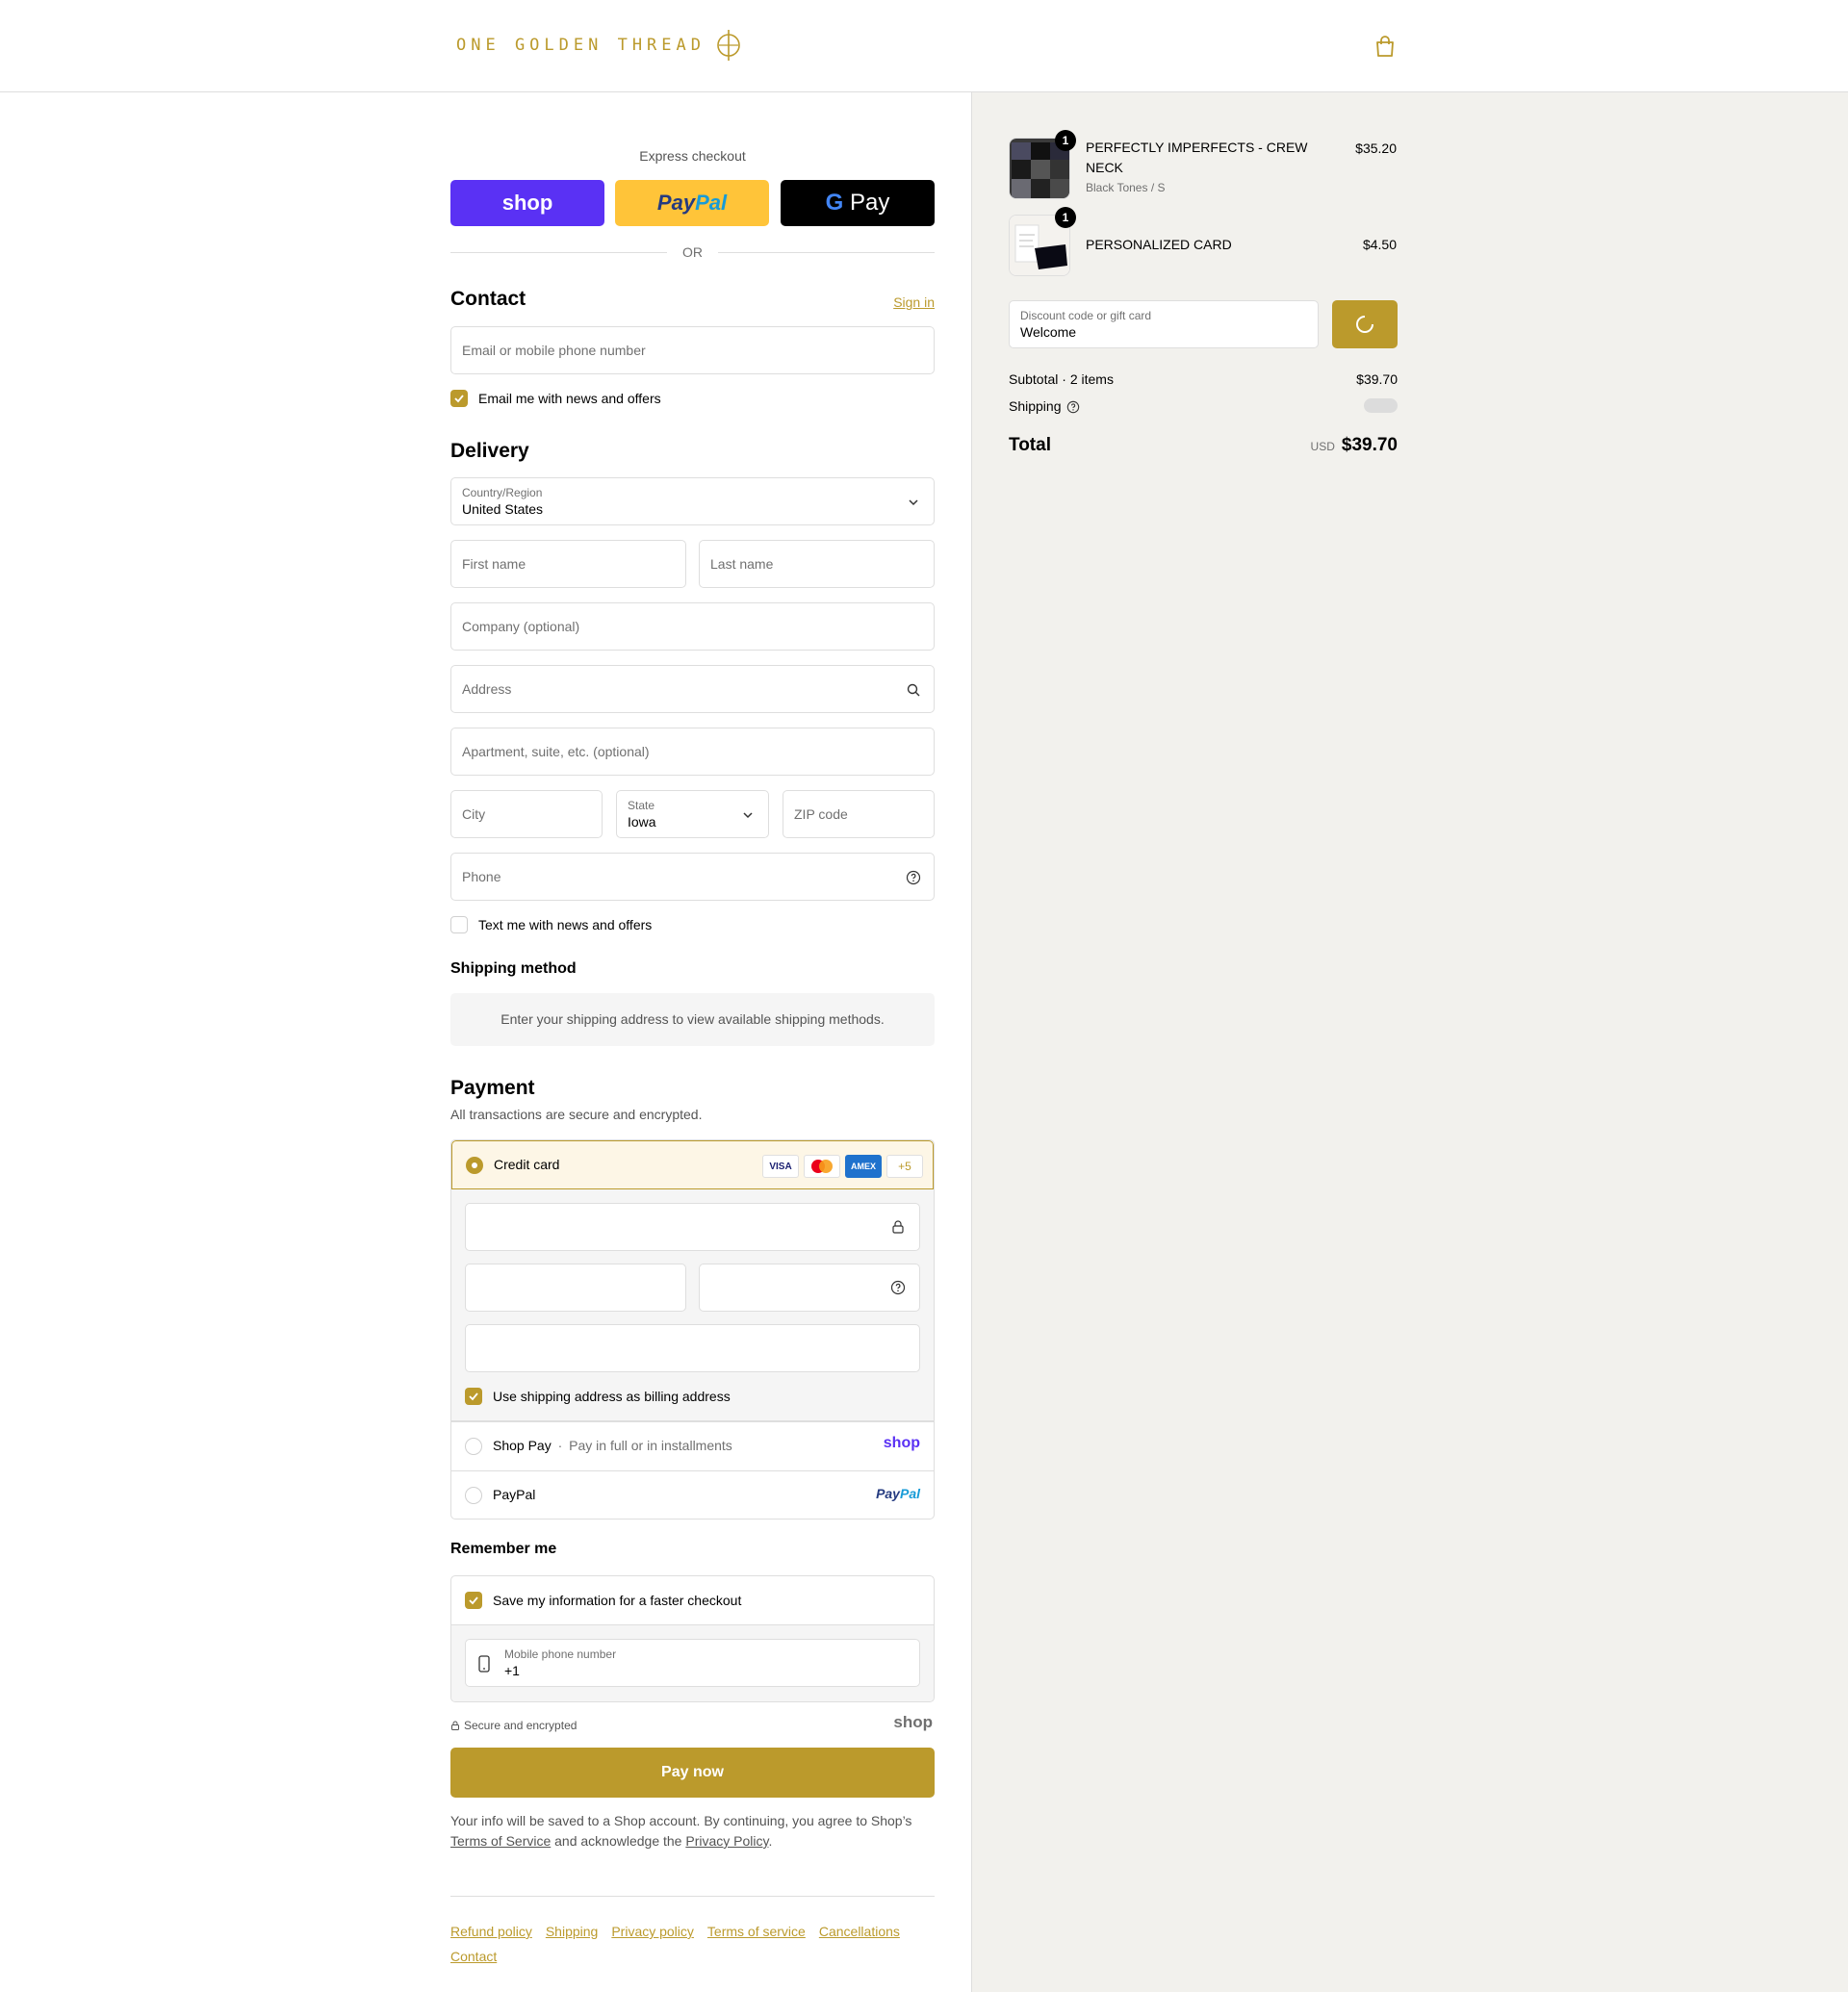  Describe the element at coordinates (822, 1167) in the screenshot. I see `mastercard-icon` at that location.